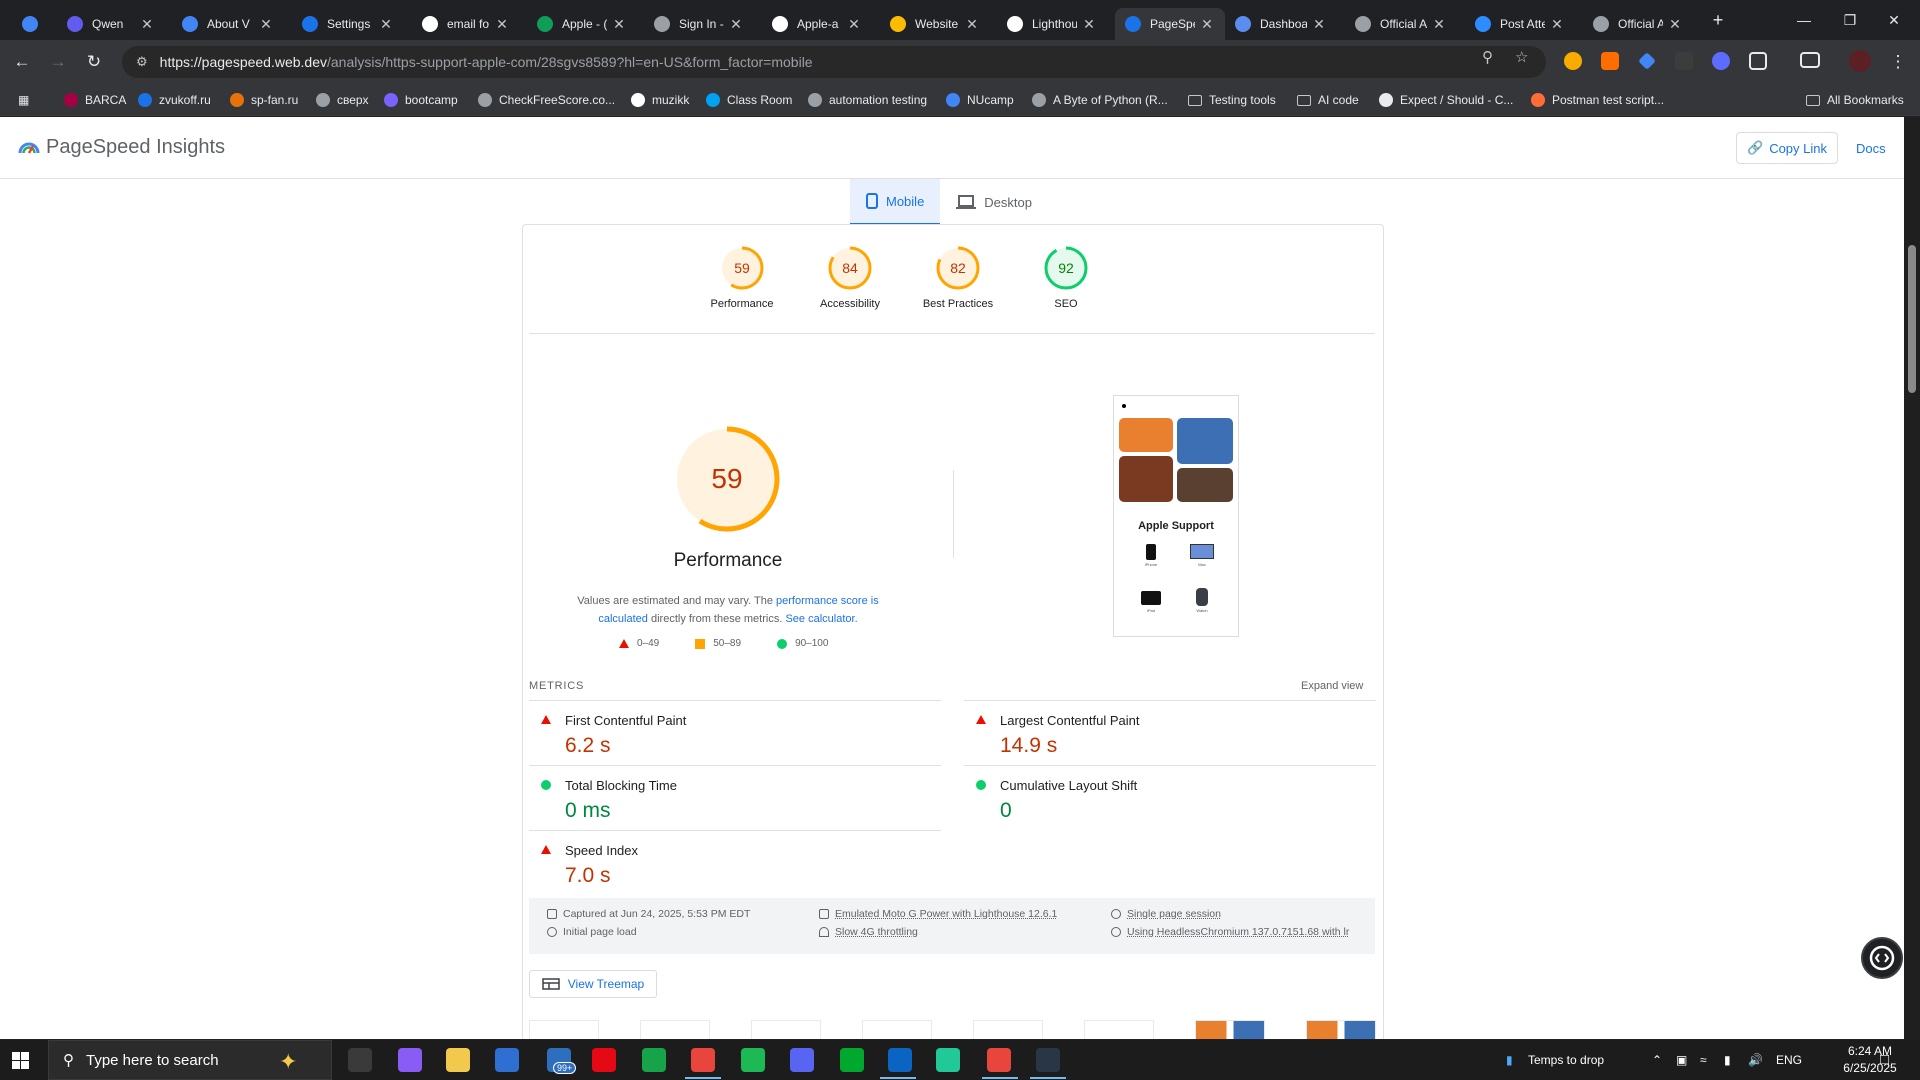  Describe the element at coordinates (604, 1060) in the screenshot. I see `netflix-icon` at that location.